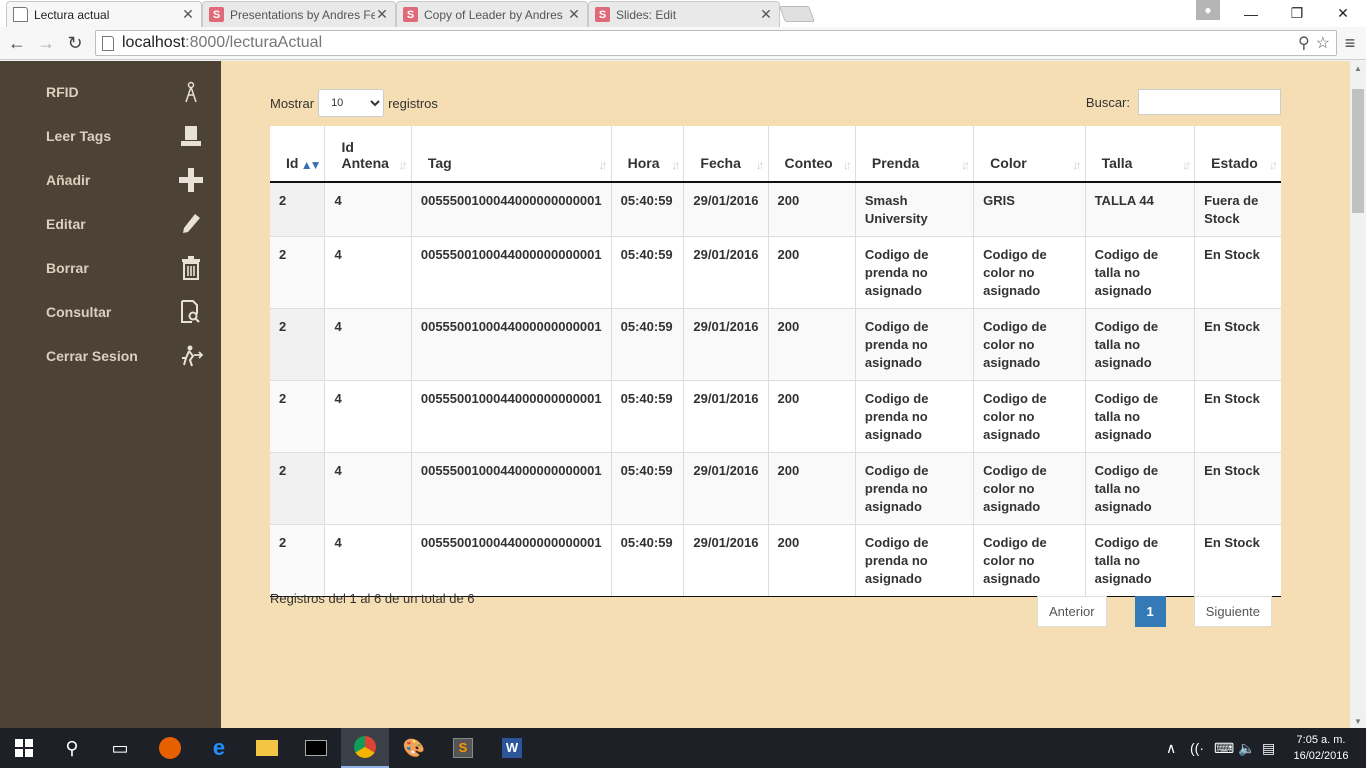 The image size is (1366, 768). What do you see at coordinates (368, 154) in the screenshot?
I see `column-header-id-antena: Id Antena ↓↑` at bounding box center [368, 154].